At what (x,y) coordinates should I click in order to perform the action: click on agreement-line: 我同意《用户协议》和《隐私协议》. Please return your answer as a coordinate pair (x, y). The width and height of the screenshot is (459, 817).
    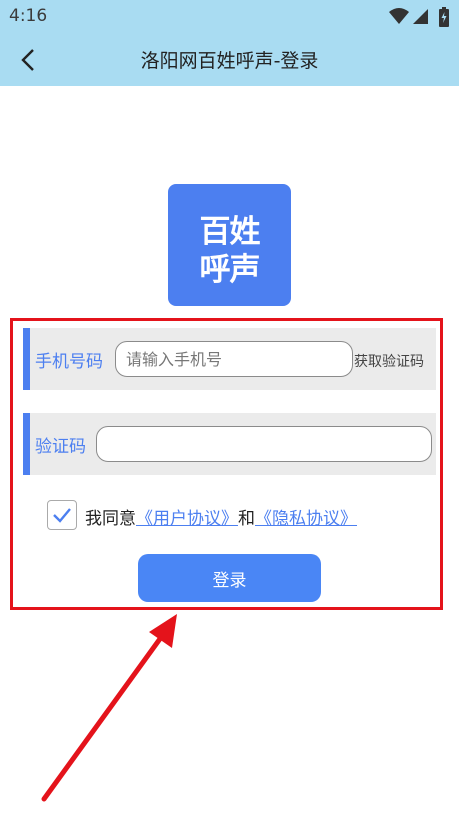
    Looking at the image, I should click on (221, 516).